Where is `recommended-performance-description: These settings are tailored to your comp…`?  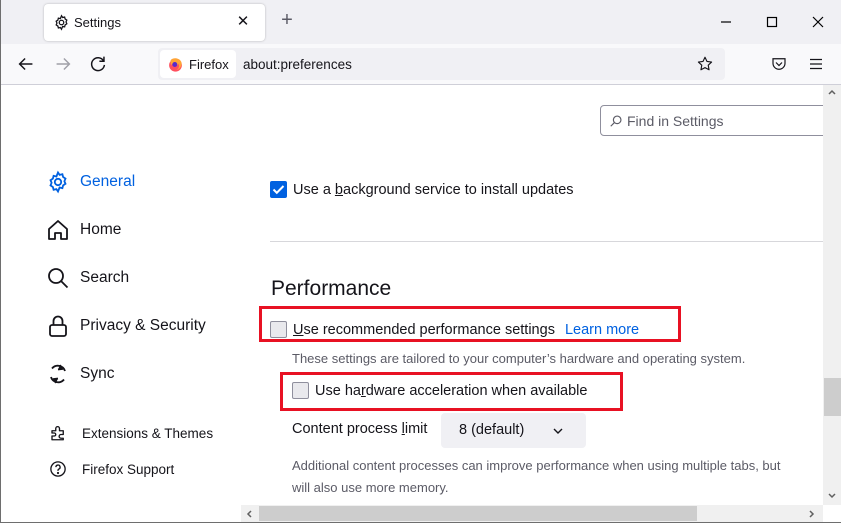
recommended-performance-description: These settings are tailored to your comp… is located at coordinates (519, 358).